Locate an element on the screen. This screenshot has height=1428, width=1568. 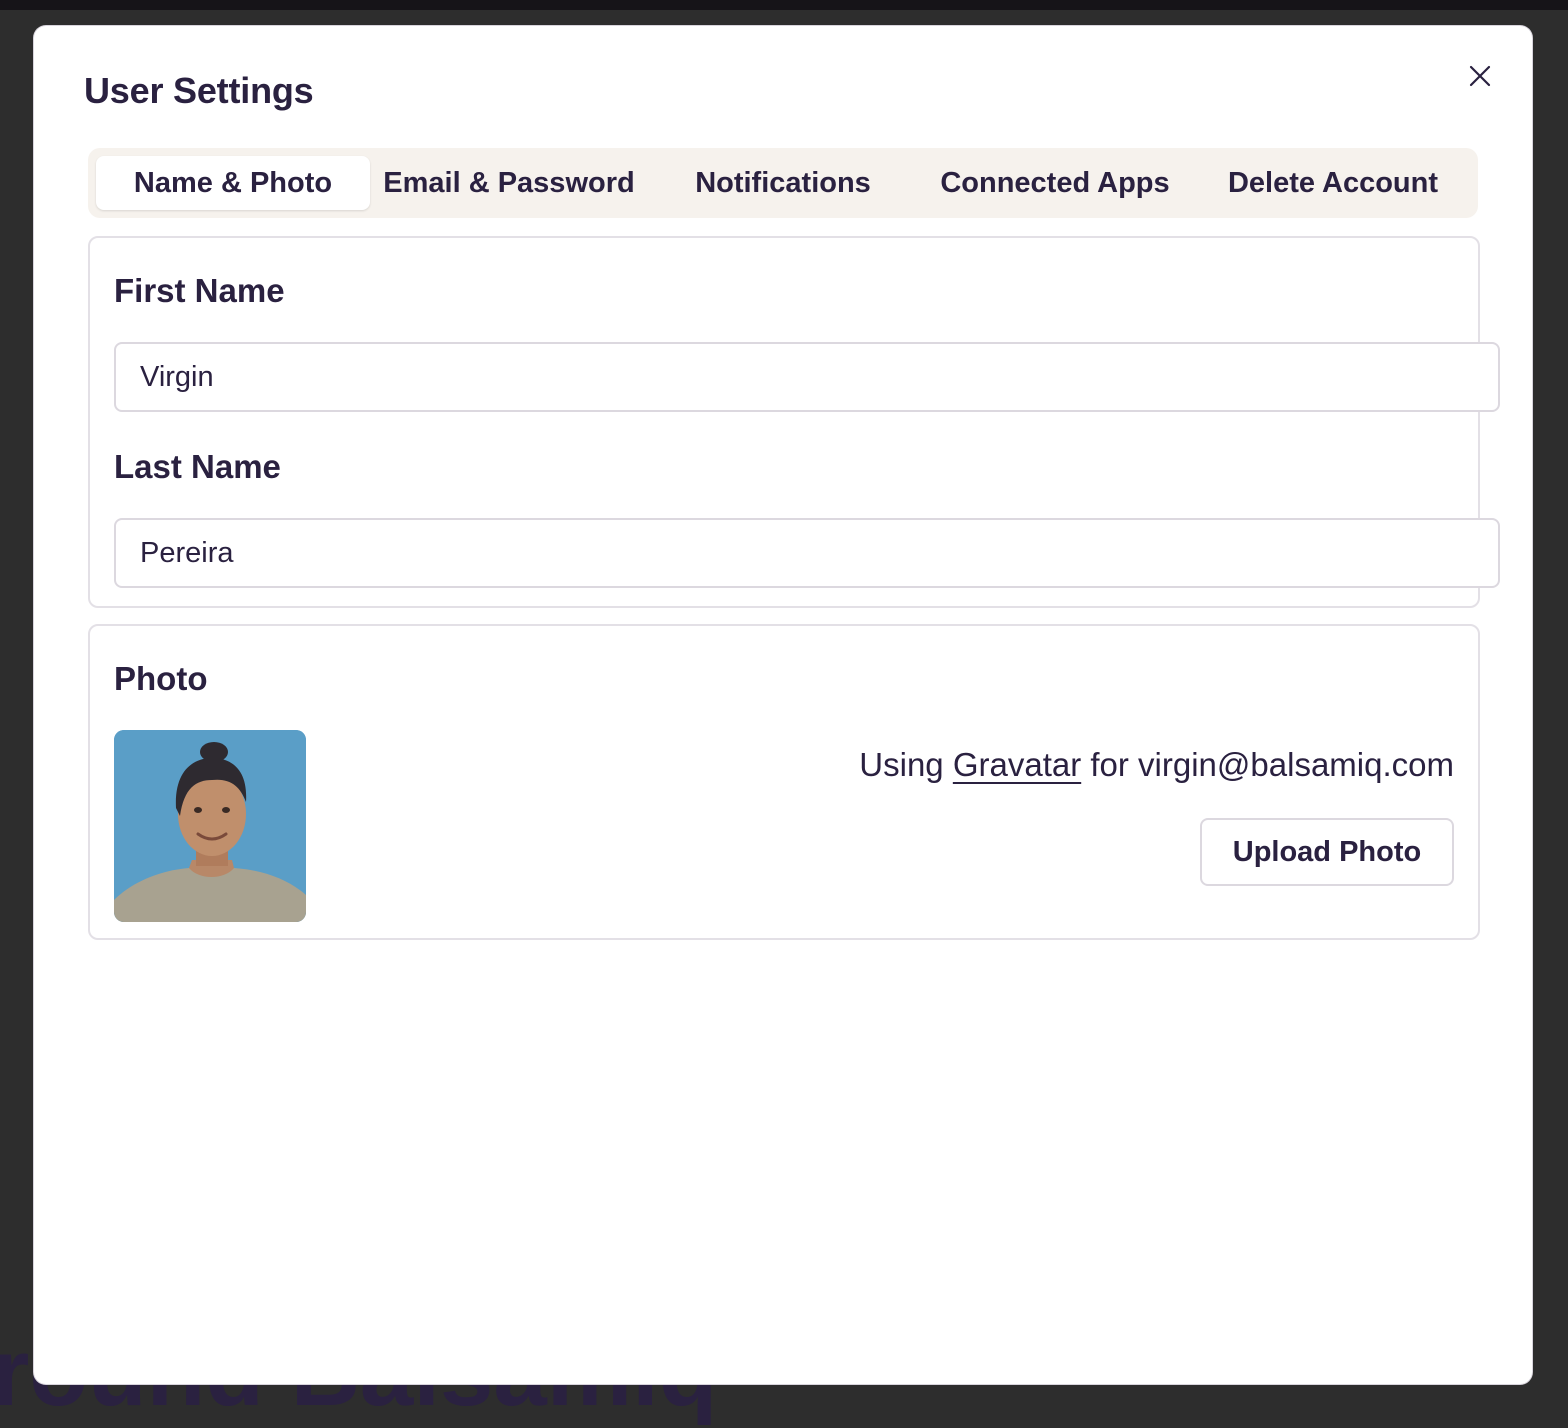
photo-label: Photo is located at coordinates (161, 678).